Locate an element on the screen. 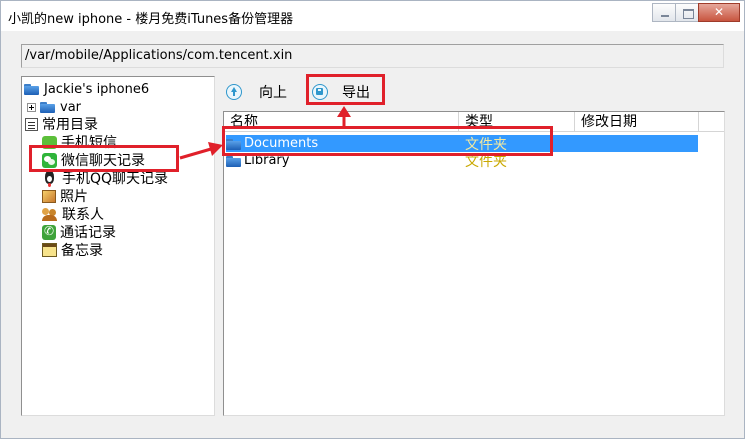 The width and height of the screenshot is (745, 439). annotation-box-documents is located at coordinates (387, 141).